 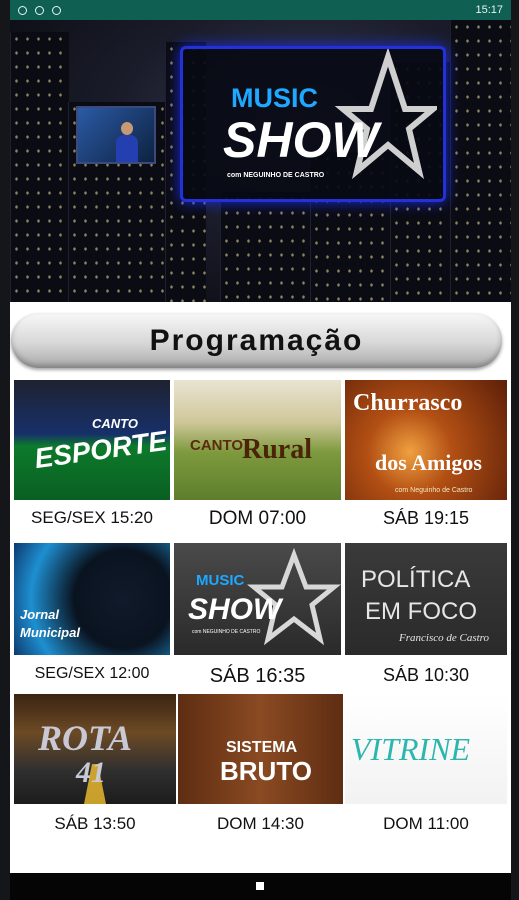 What do you see at coordinates (90, 772) in the screenshot?
I see `thumb-text: 41` at bounding box center [90, 772].